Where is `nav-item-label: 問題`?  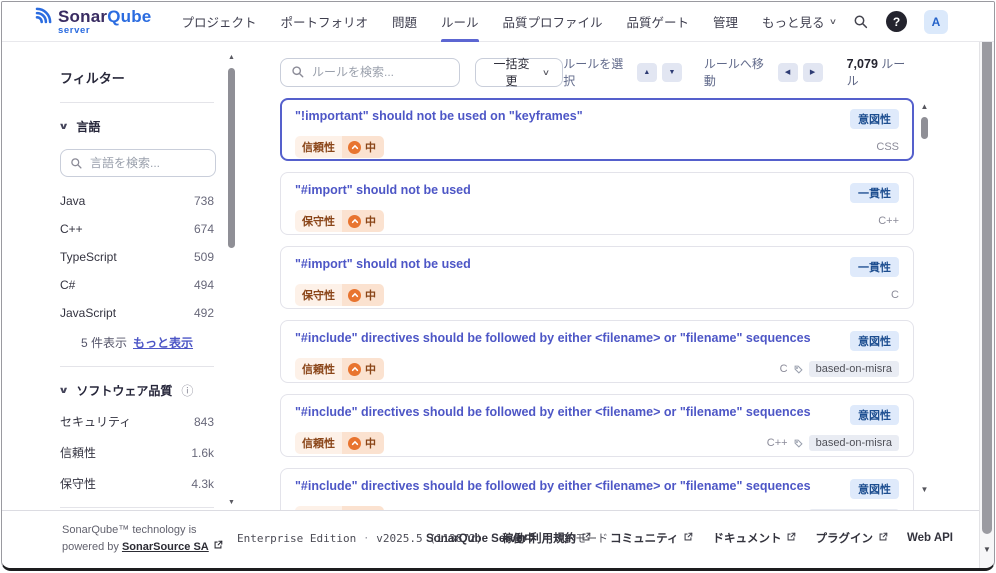
nav-item-label: 問題 is located at coordinates (404, 23).